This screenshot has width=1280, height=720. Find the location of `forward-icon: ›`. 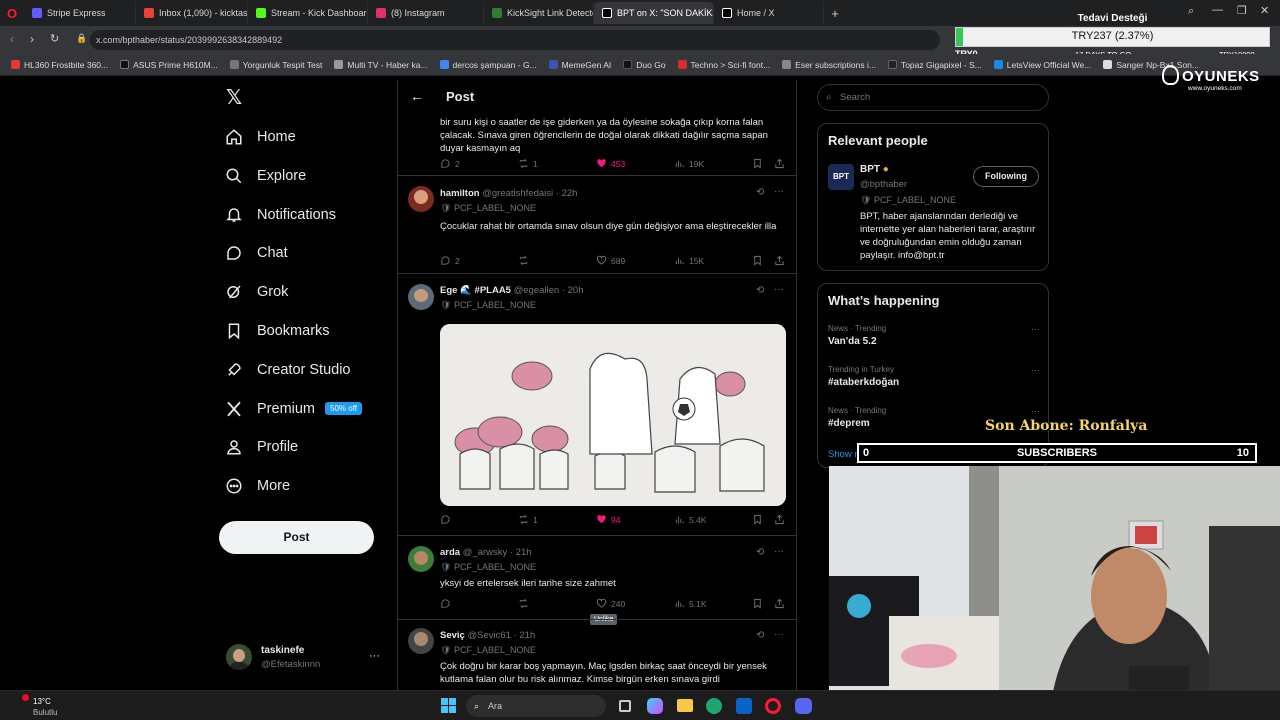

forward-icon: › is located at coordinates (32, 39).